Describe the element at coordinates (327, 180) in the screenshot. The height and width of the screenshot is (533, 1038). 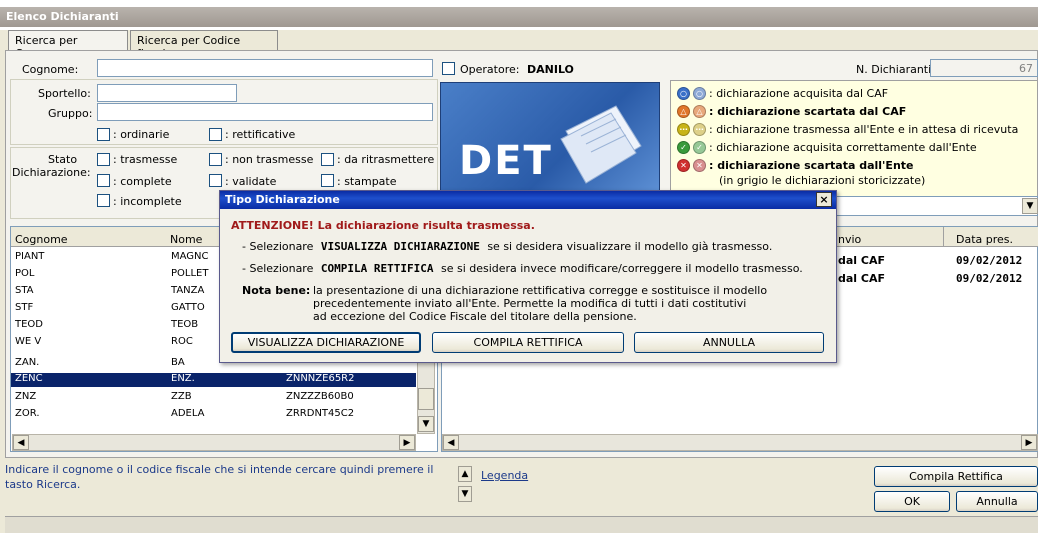
I see `stampate-checkbox` at that location.